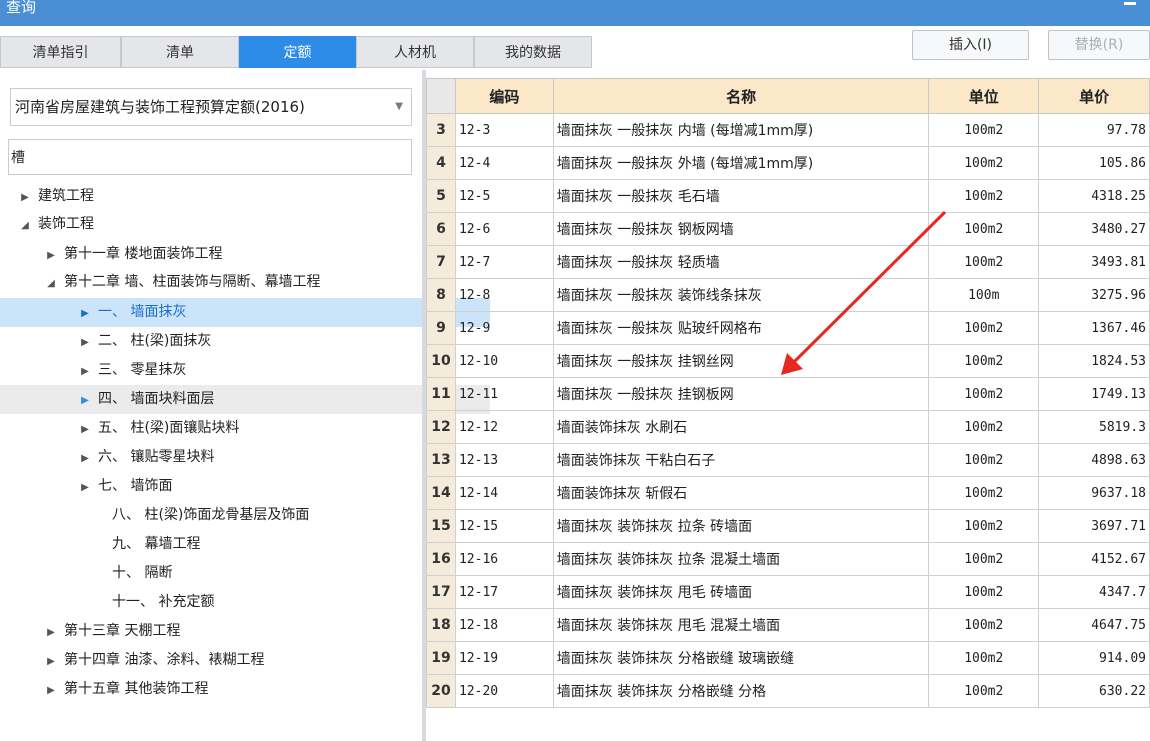  What do you see at coordinates (66, 196) in the screenshot?
I see `tree-node-label: 建筑工程` at bounding box center [66, 196].